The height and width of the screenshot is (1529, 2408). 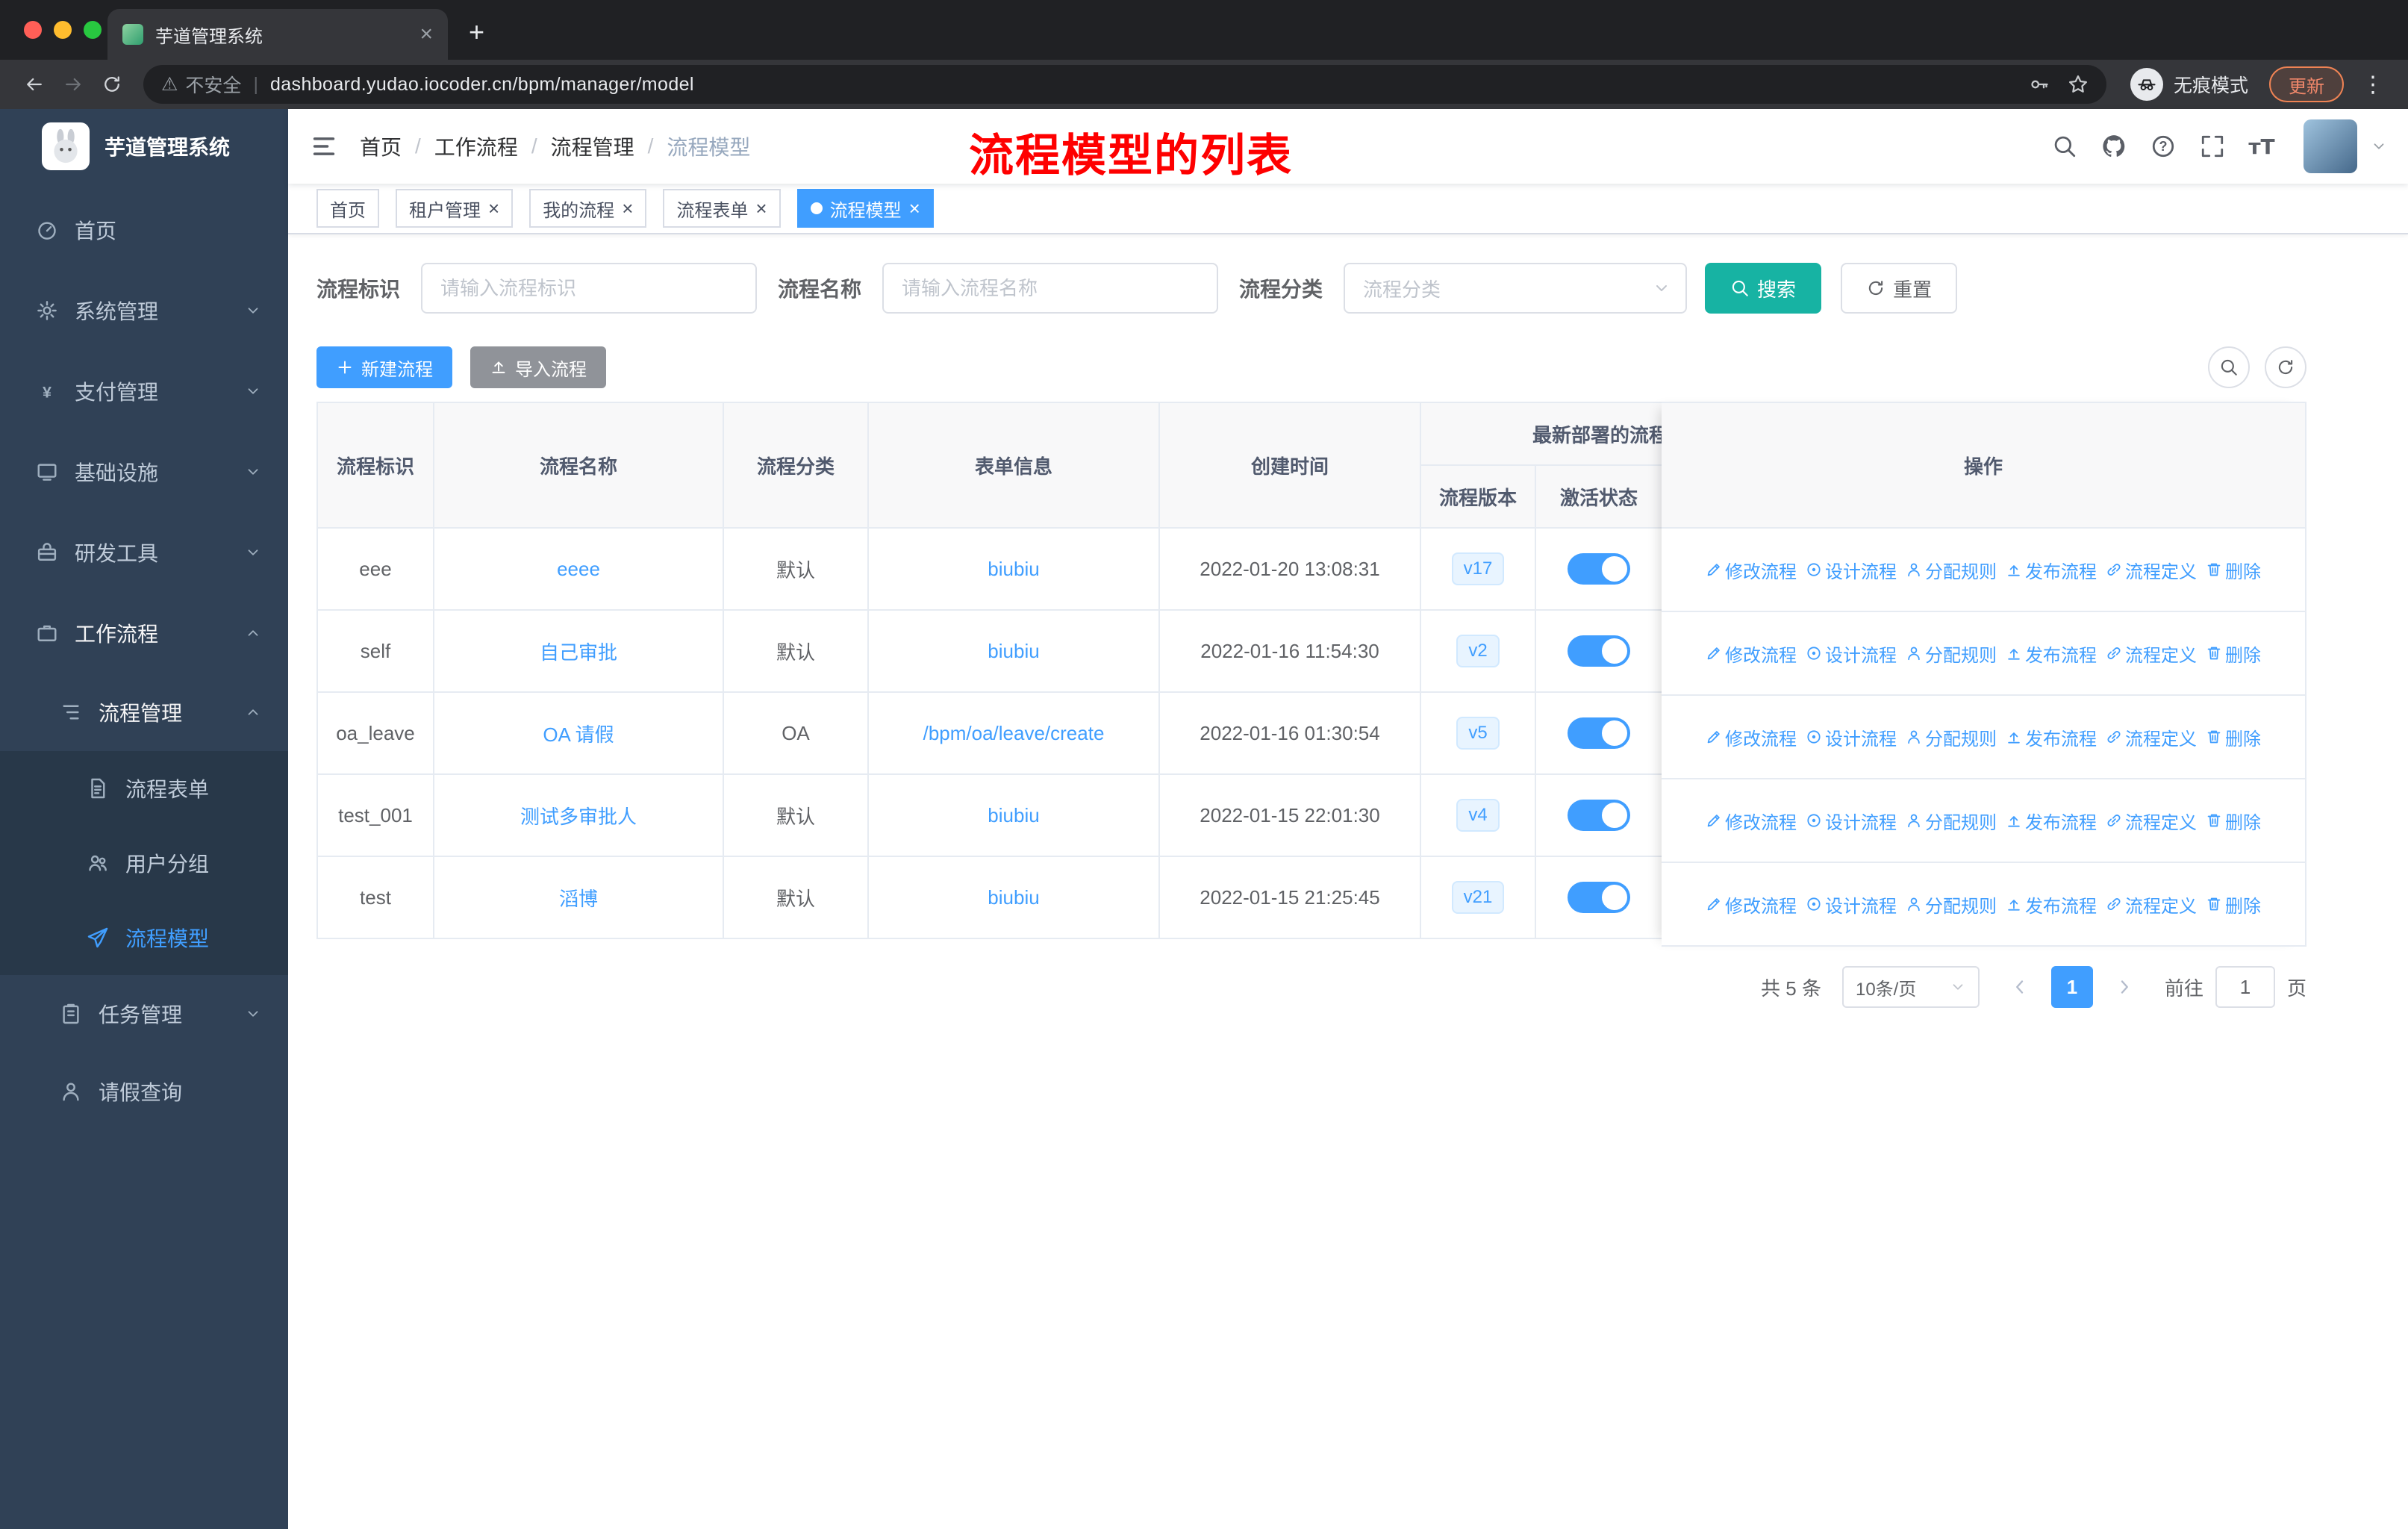 I want to click on browser-tab: 芋道管理系统 ×, so click(x=277, y=34).